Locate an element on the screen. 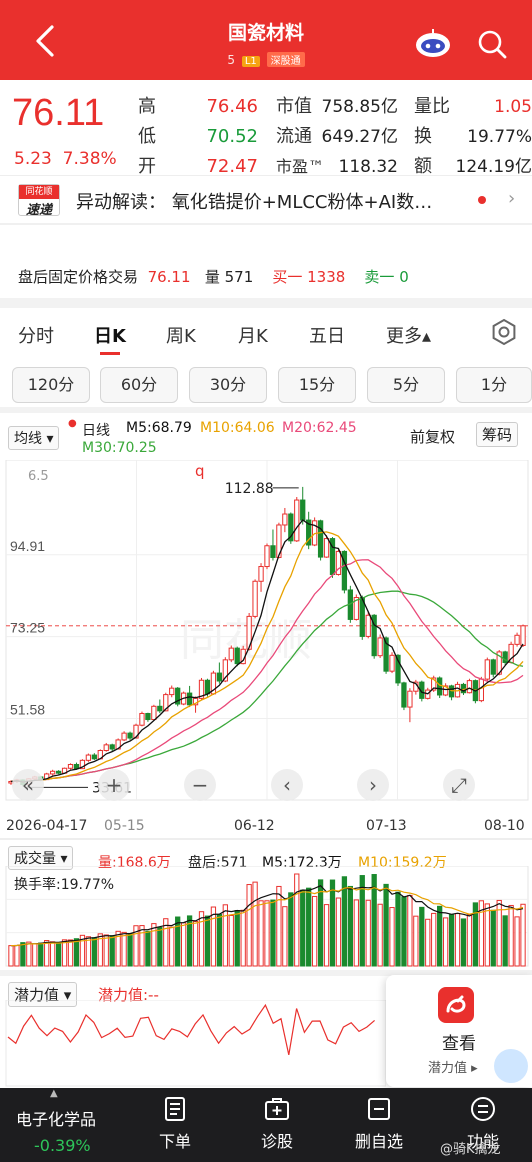 The image size is (532, 1162). minute-button-15: 15分 is located at coordinates (317, 385).